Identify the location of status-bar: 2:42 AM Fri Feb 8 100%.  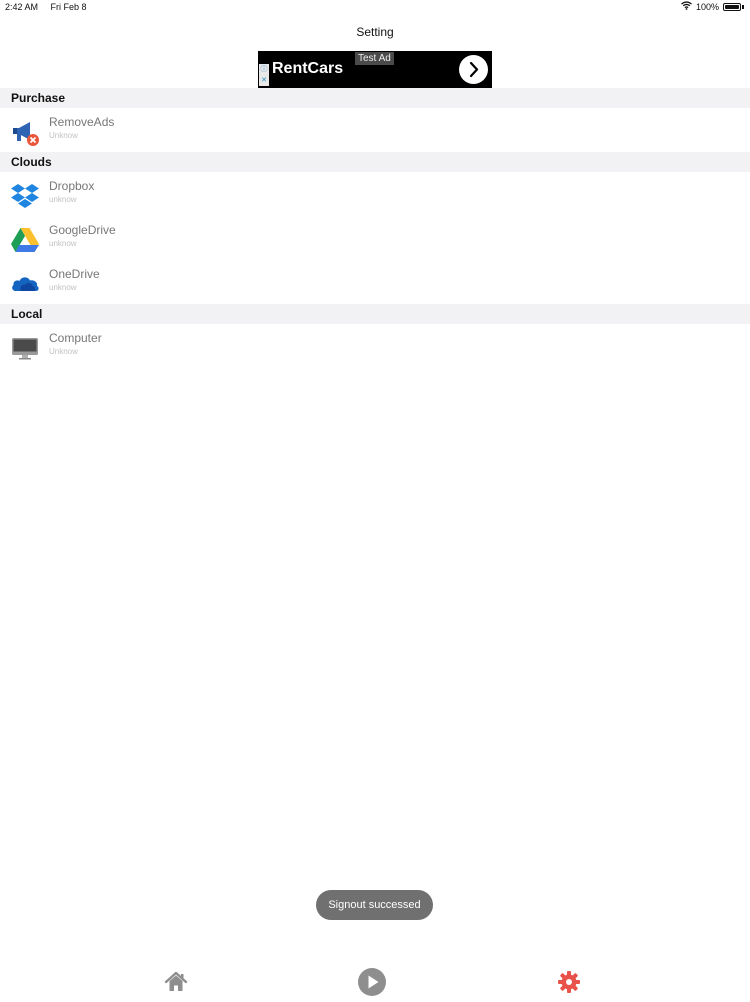
(375, 7).